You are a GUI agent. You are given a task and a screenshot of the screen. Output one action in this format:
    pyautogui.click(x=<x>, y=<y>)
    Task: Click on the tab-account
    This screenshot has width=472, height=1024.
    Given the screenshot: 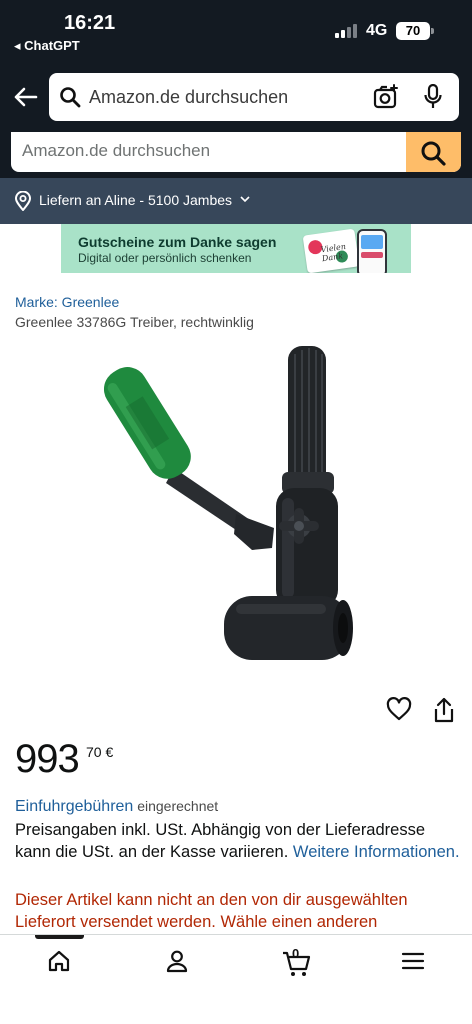 What is the action you would take?
    pyautogui.click(x=177, y=966)
    